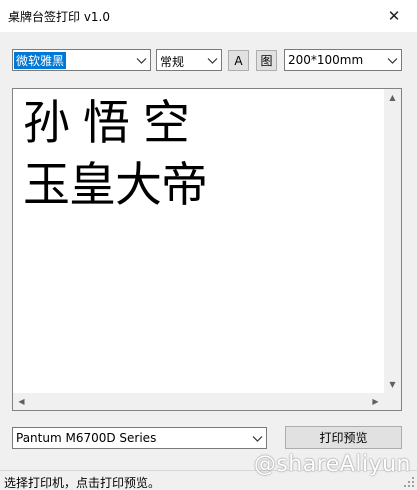 This screenshot has height=490, width=417. What do you see at coordinates (86, 438) in the screenshot?
I see `printer-value: Pantum M6700D Series` at bounding box center [86, 438].